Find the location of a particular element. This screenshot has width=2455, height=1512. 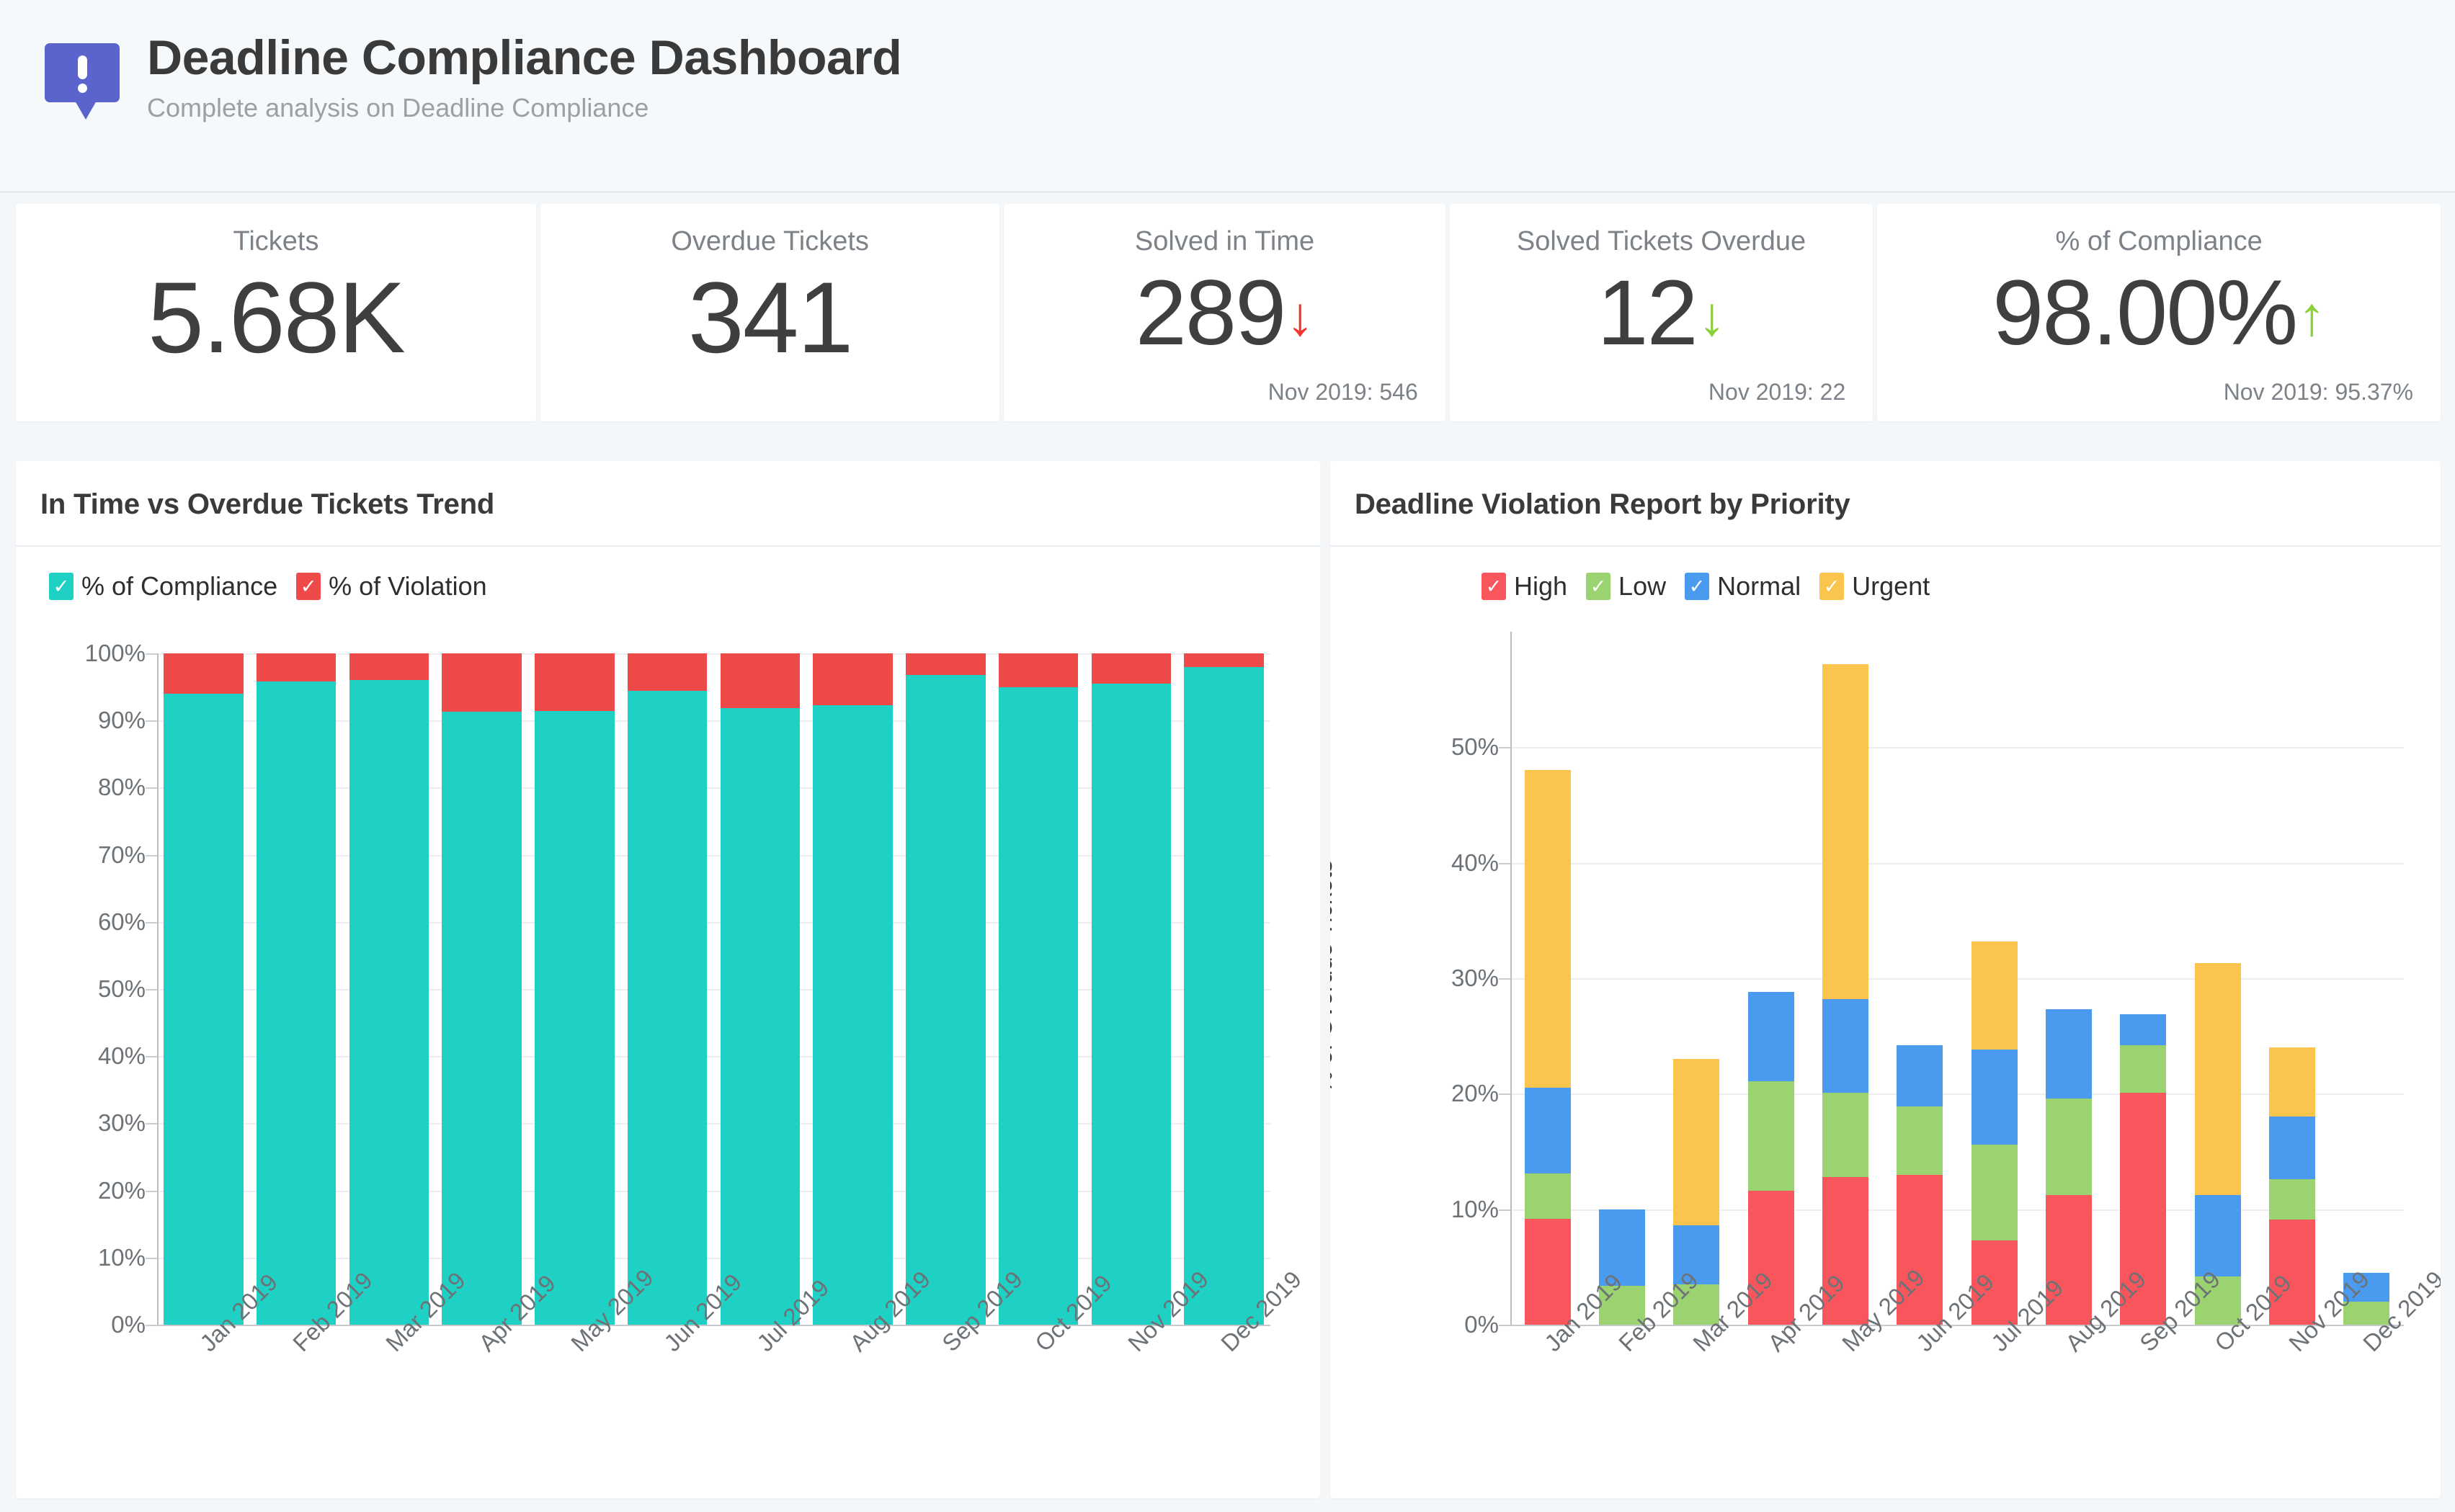

exclamation-bar is located at coordinates (82, 67).